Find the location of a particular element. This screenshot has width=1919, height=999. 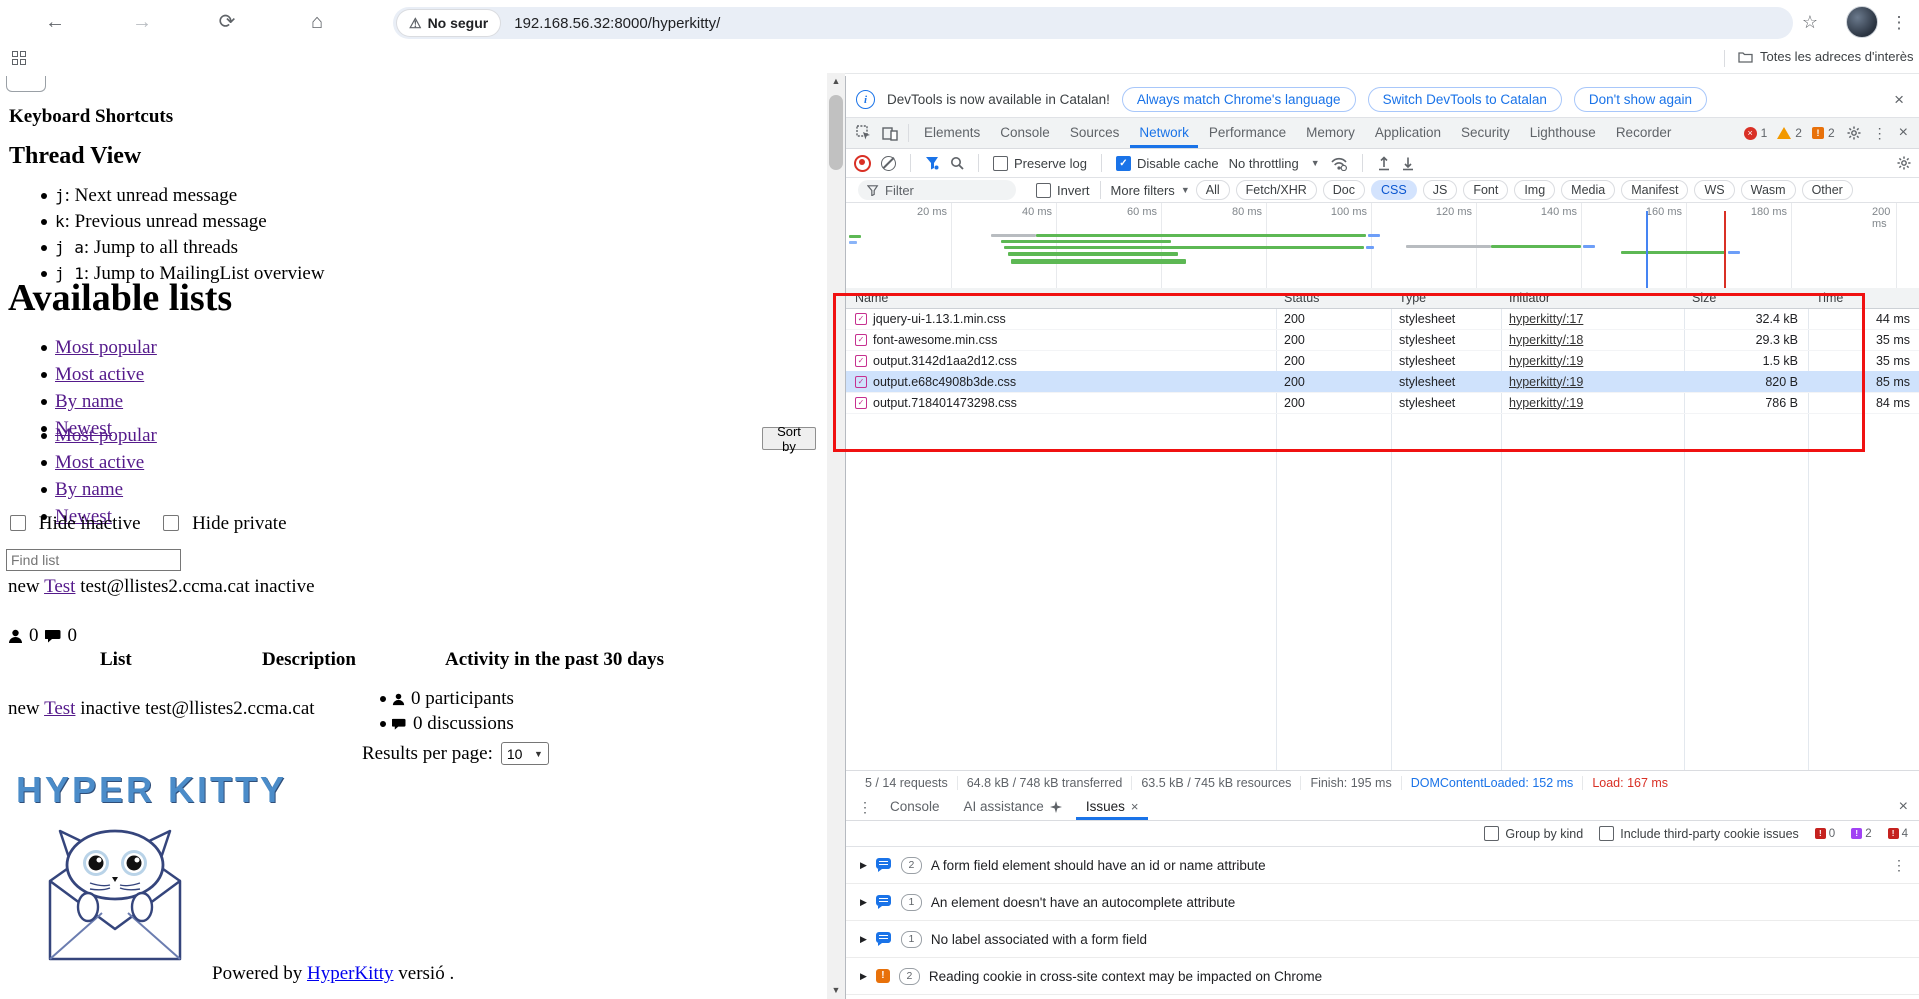

devtools-close-icon: × is located at coordinates (1903, 133).